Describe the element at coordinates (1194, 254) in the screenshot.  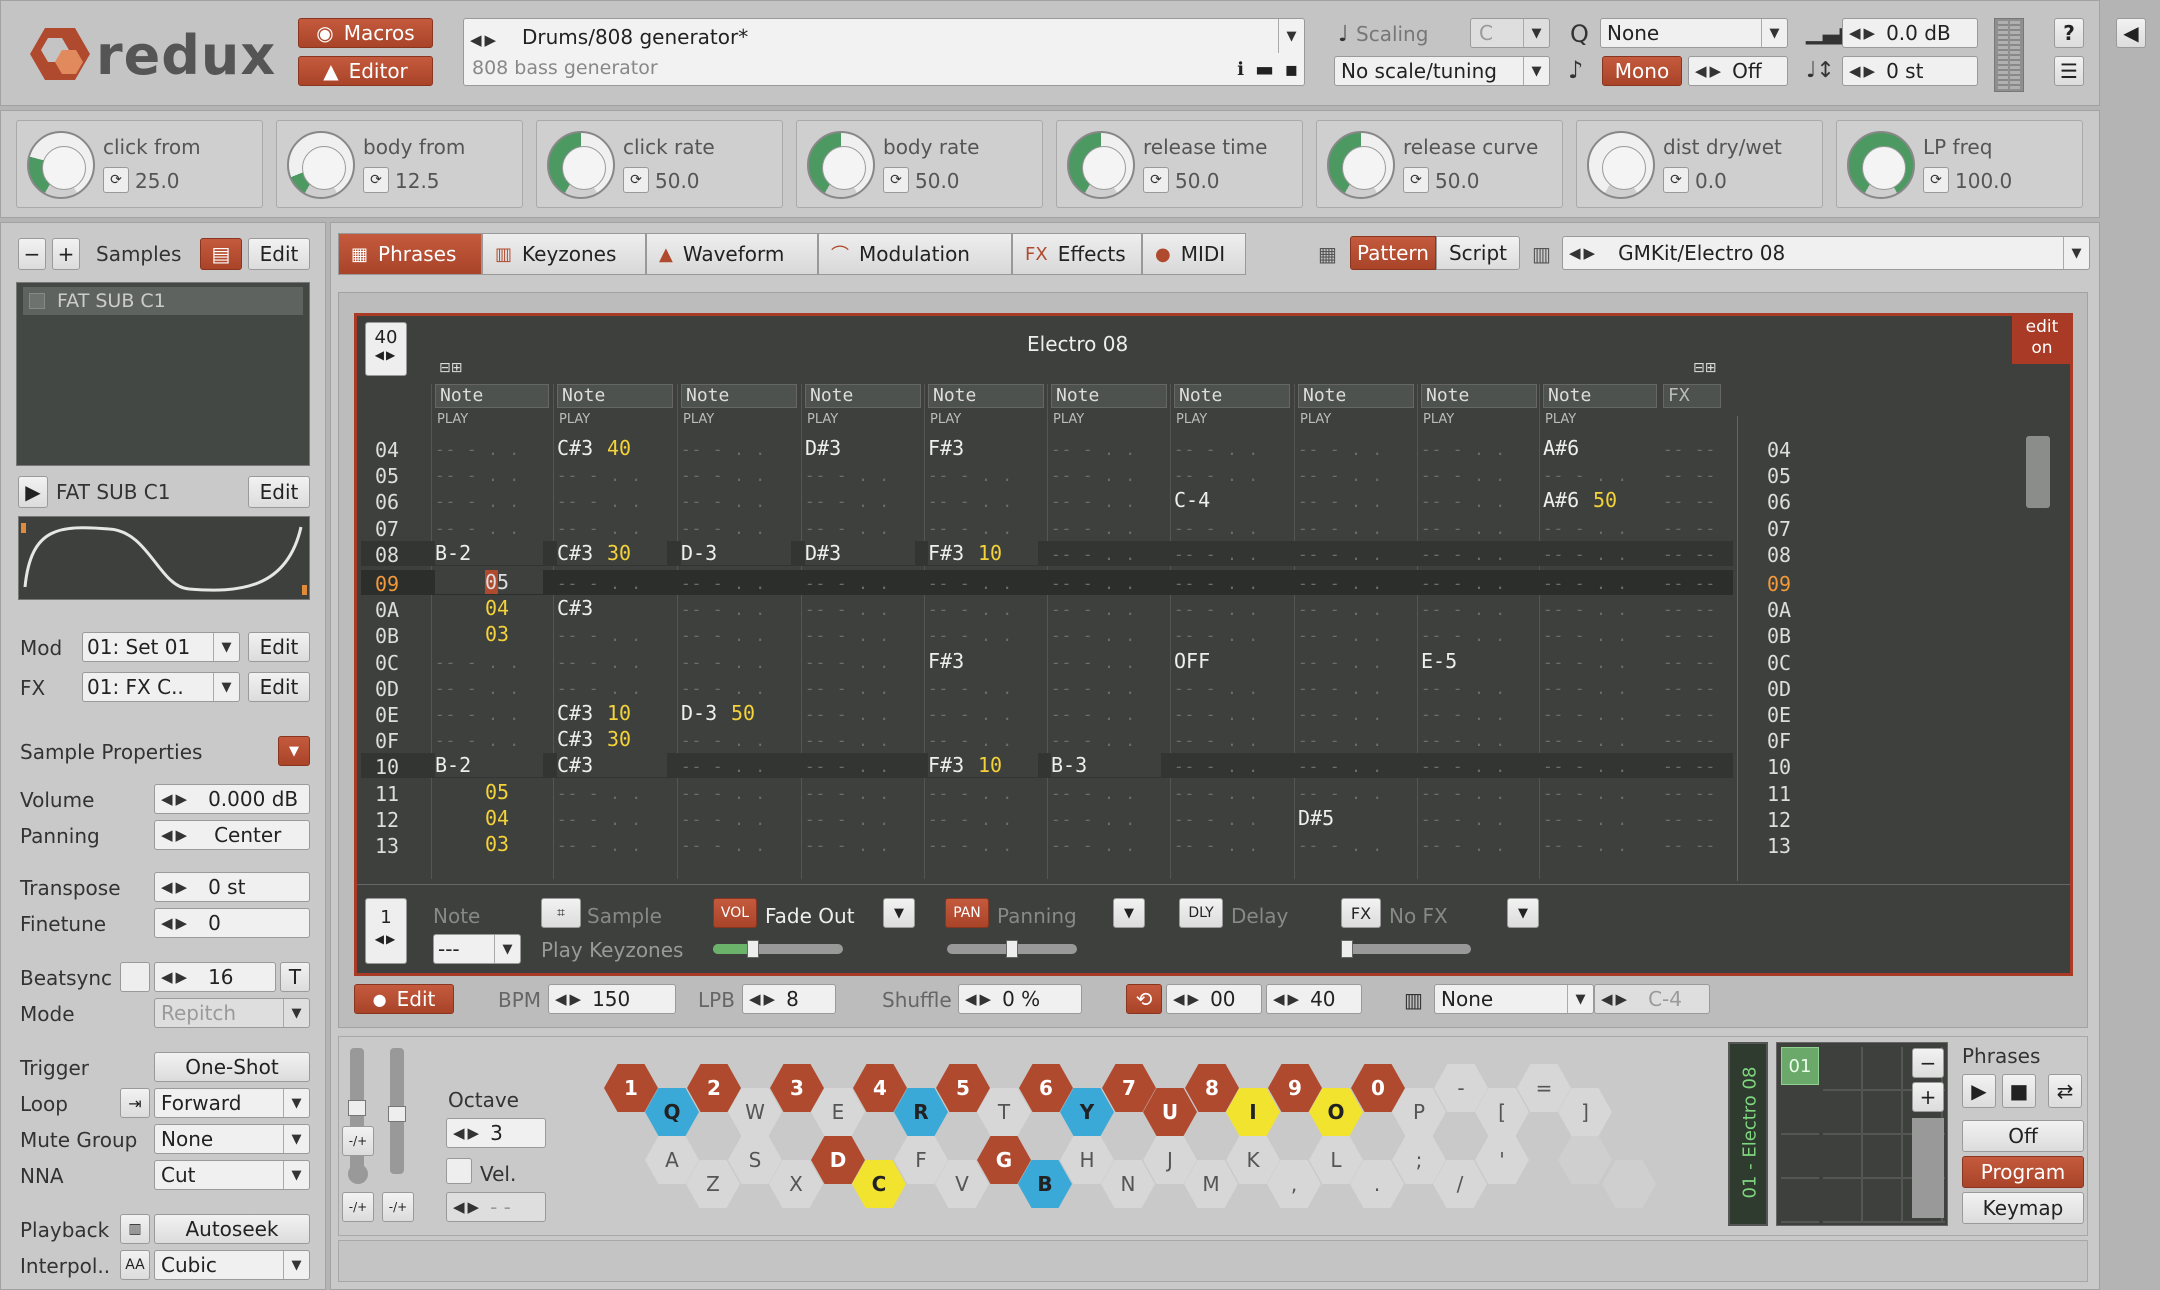
I see `tab-midi: ● MIDI` at that location.